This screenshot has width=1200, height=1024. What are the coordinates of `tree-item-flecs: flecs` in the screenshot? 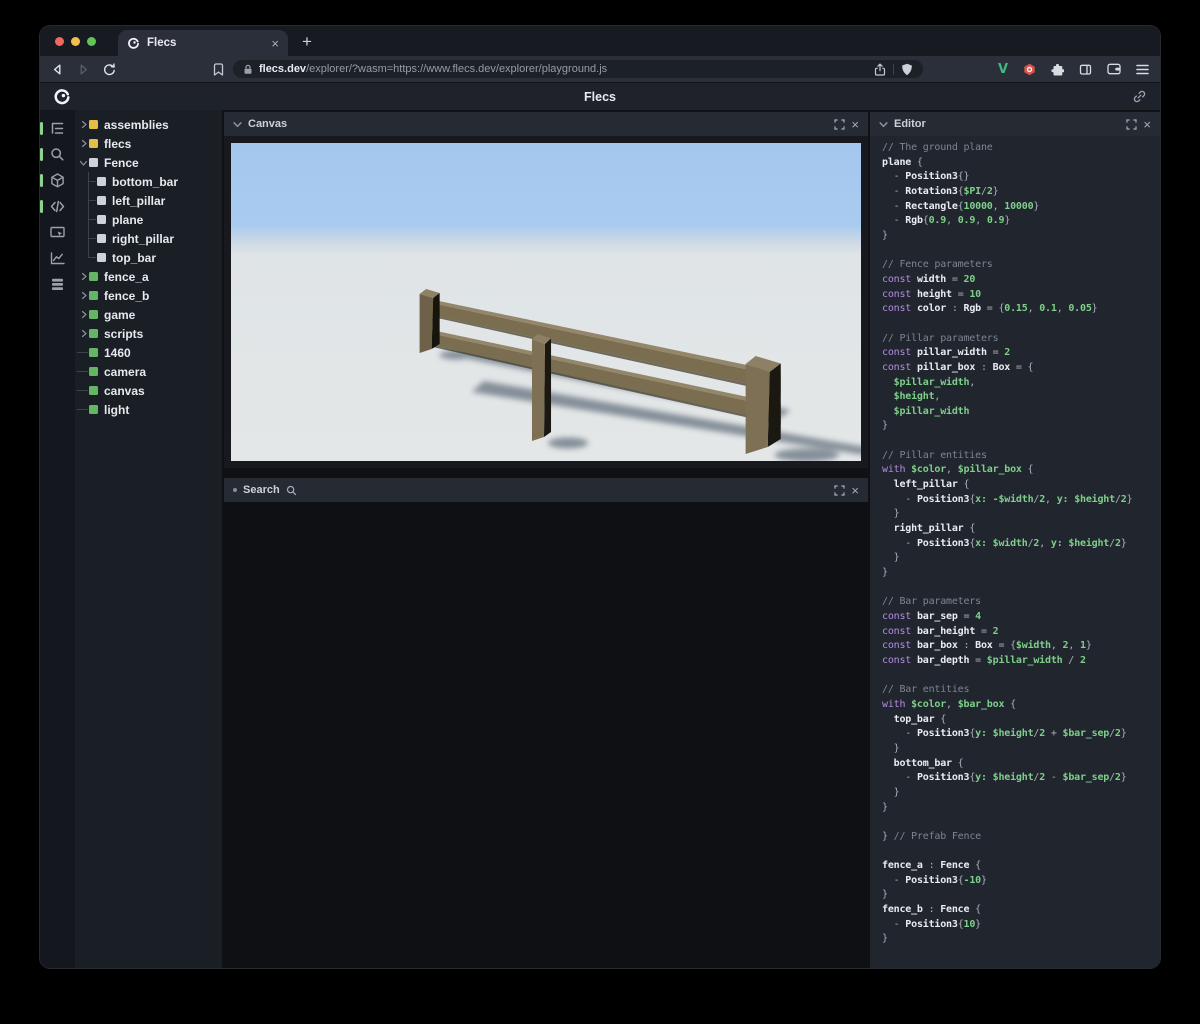 It's located at (148, 143).